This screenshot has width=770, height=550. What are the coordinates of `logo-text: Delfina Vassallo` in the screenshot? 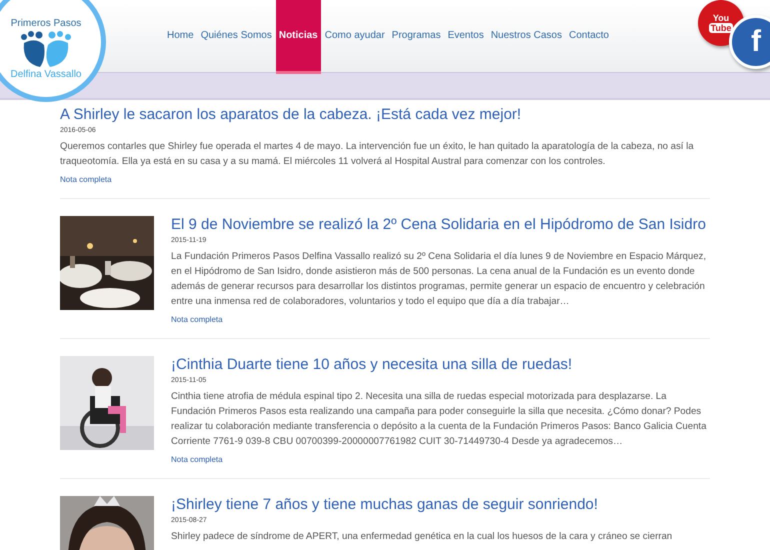 It's located at (46, 74).